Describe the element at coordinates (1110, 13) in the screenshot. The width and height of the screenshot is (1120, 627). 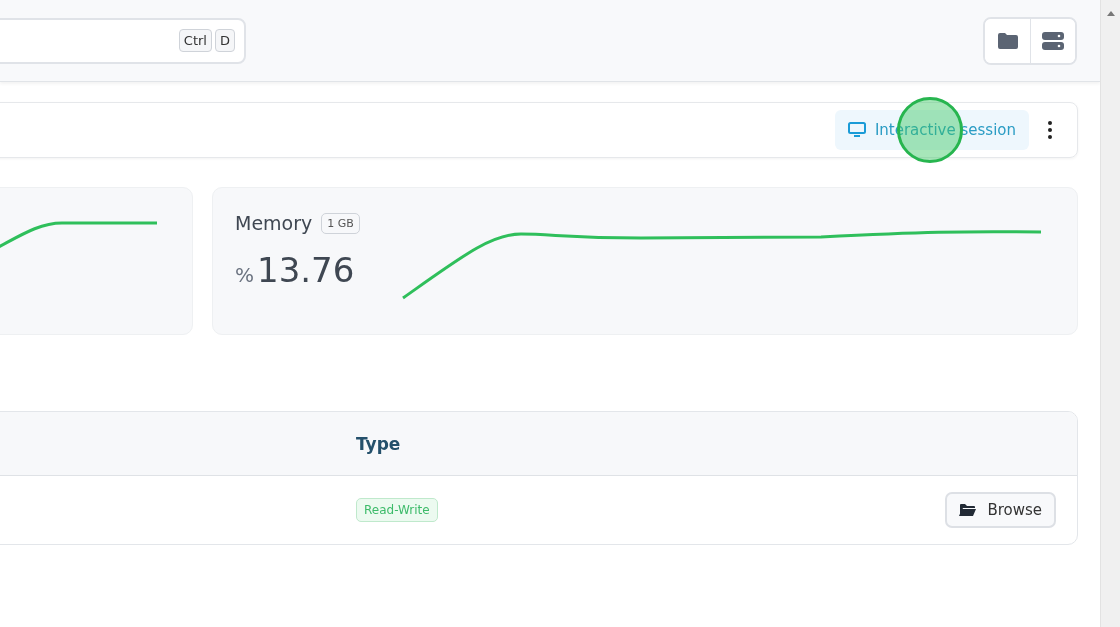
I see `scroll-up-icon` at that location.